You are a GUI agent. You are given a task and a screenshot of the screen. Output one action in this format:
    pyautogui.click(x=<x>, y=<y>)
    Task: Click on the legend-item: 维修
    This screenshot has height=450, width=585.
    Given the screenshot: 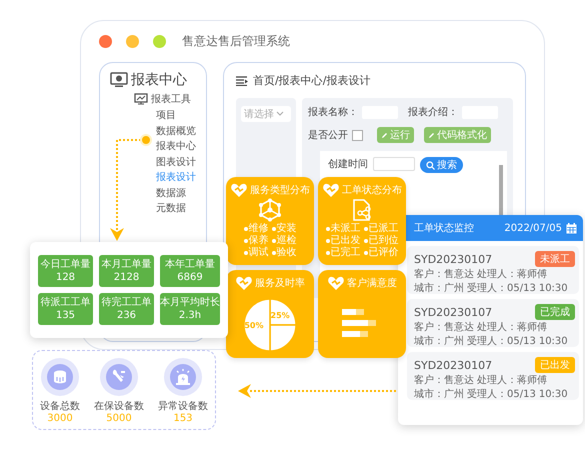 What is the action you would take?
    pyautogui.click(x=256, y=229)
    